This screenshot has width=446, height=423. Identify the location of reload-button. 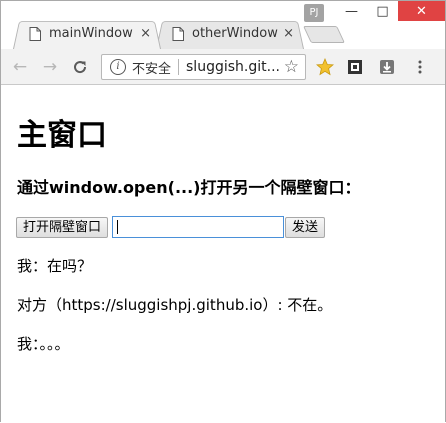
(80, 67).